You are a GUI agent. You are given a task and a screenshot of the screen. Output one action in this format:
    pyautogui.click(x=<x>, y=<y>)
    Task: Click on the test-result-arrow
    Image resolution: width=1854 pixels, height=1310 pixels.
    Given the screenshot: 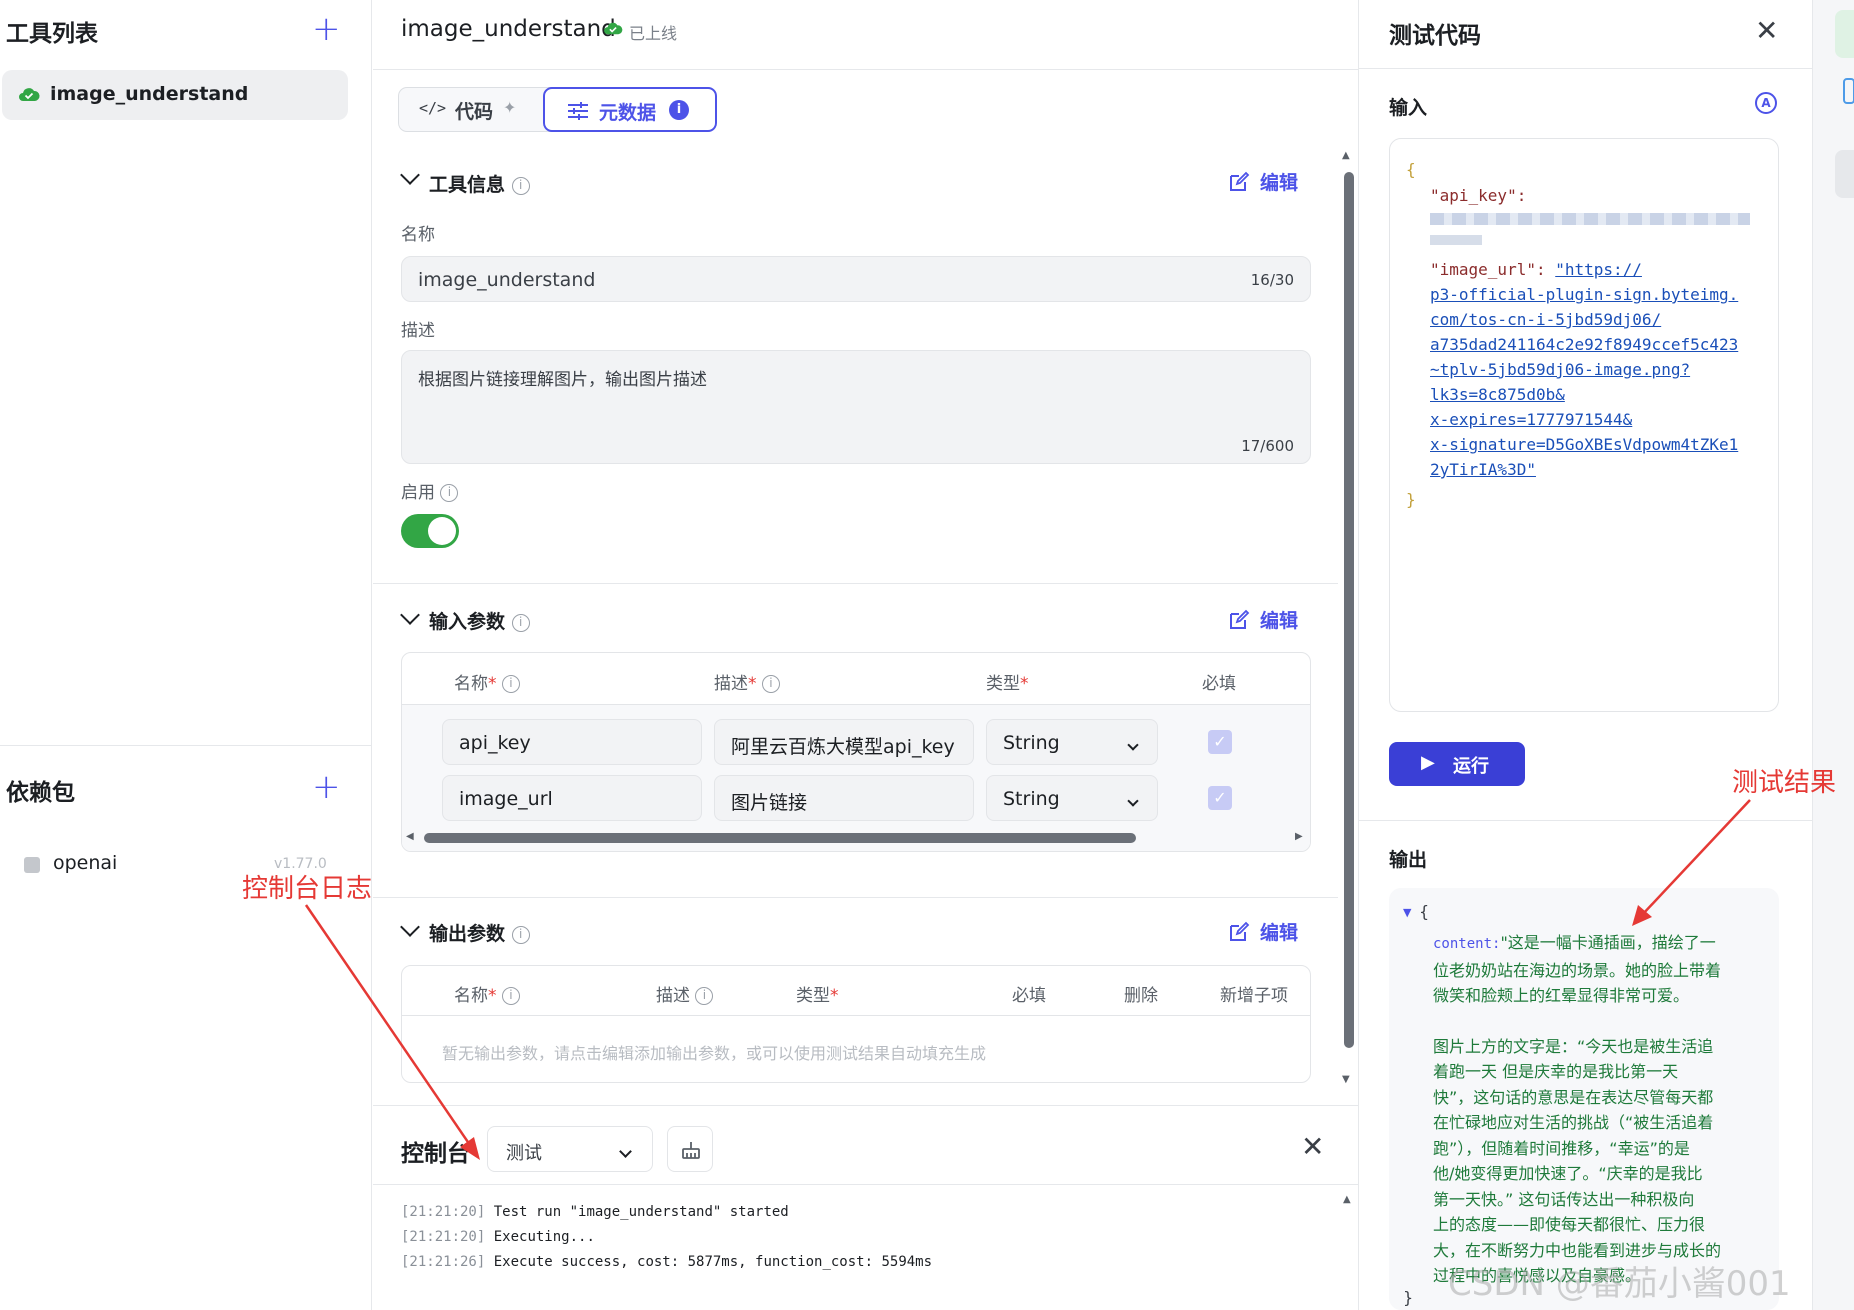 What is the action you would take?
    pyautogui.click(x=1696, y=857)
    